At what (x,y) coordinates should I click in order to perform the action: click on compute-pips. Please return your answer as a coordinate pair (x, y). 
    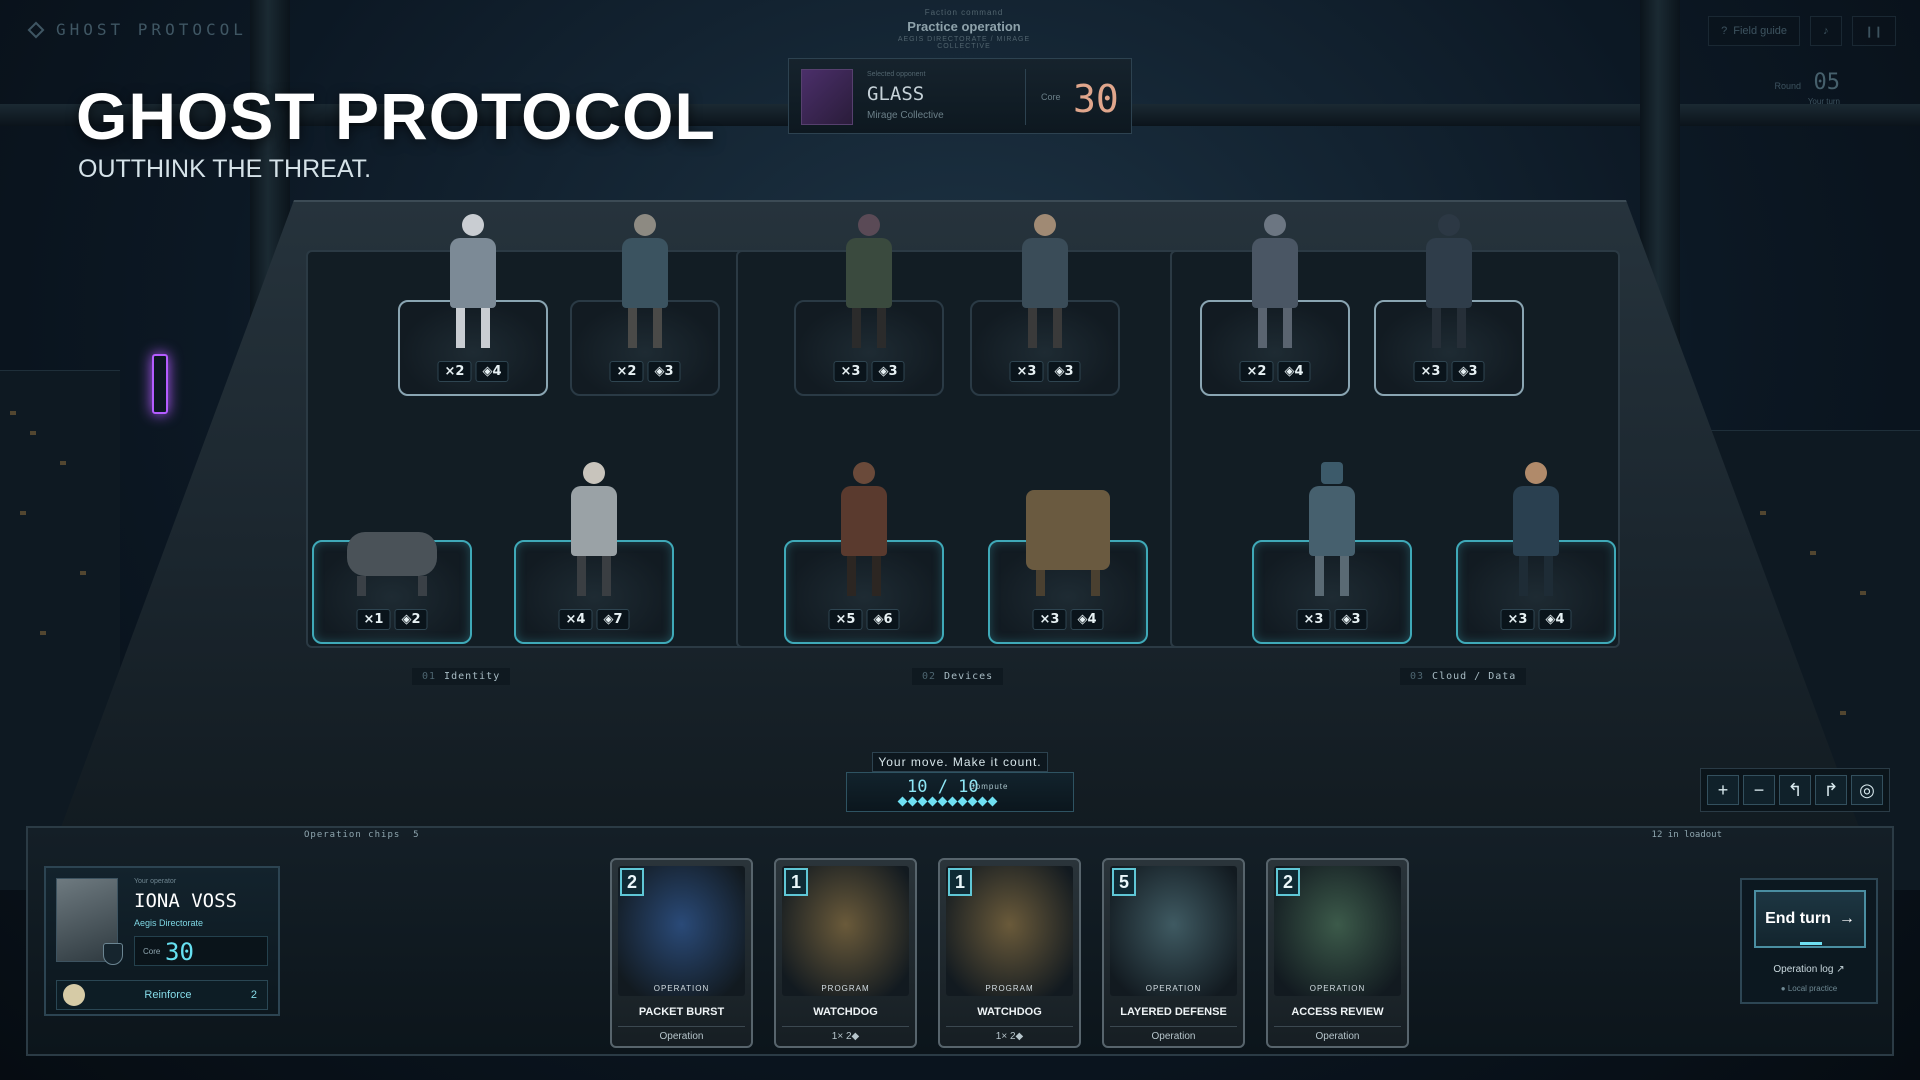
    Looking at the image, I should click on (947, 801).